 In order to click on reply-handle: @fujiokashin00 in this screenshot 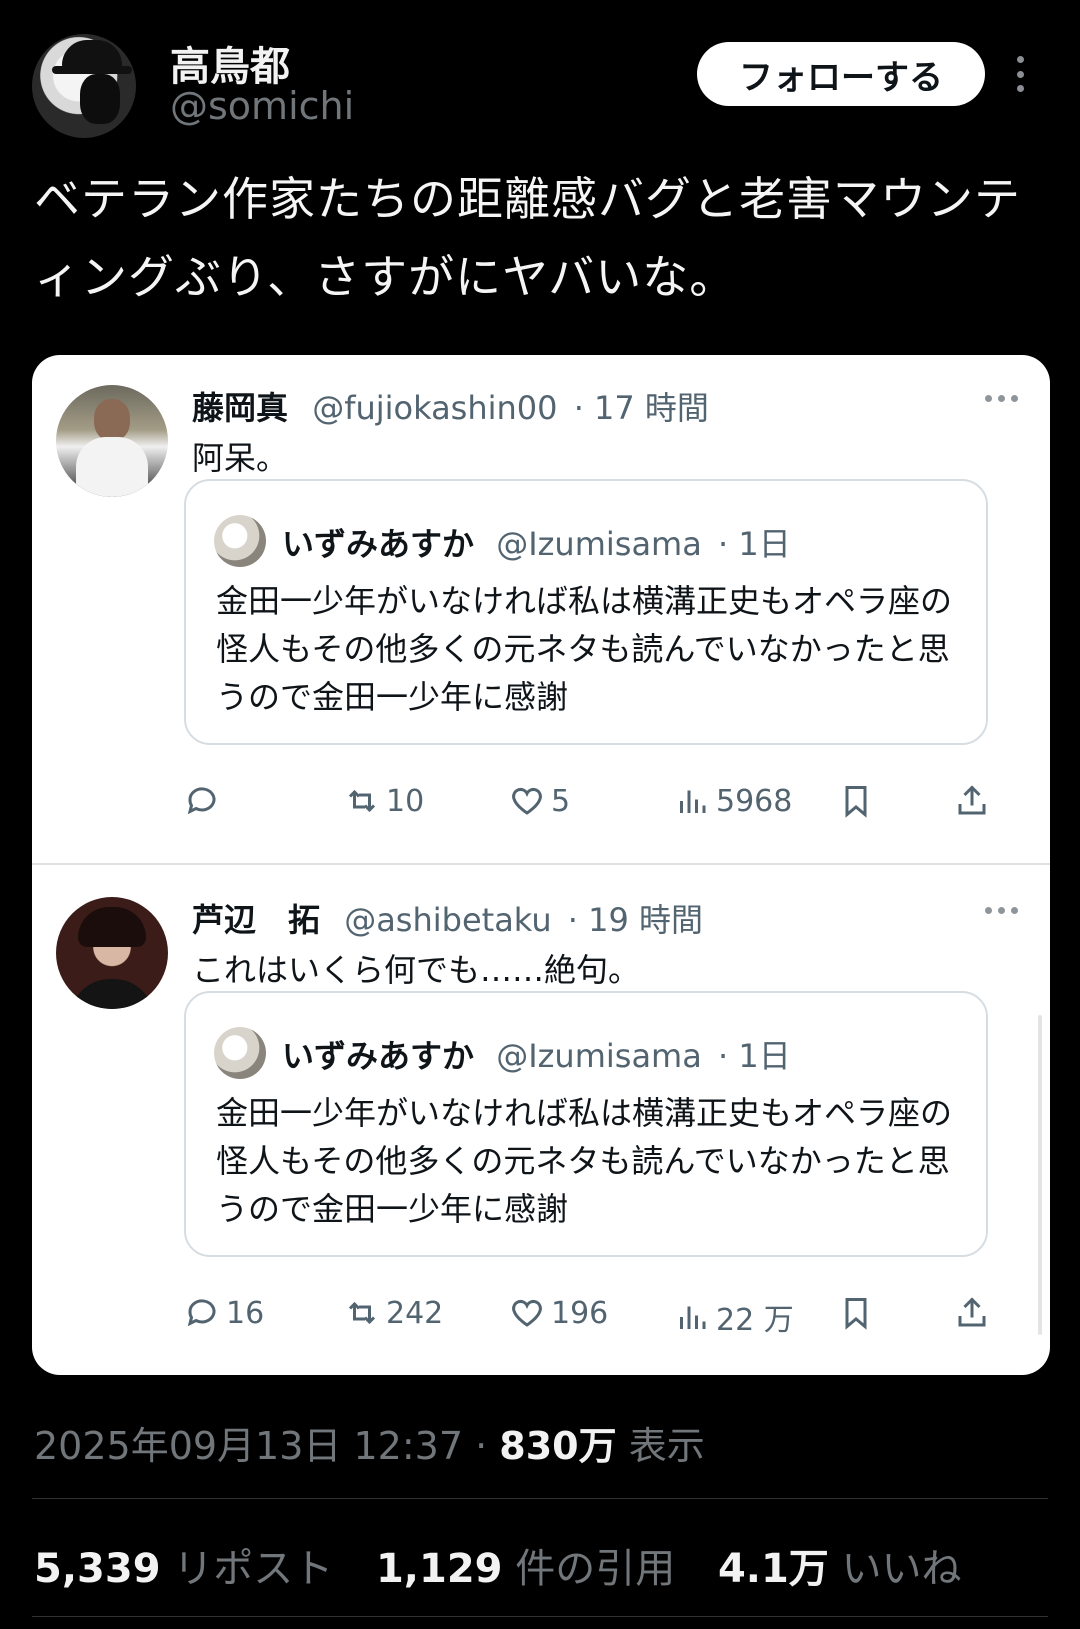, I will do `click(435, 408)`.